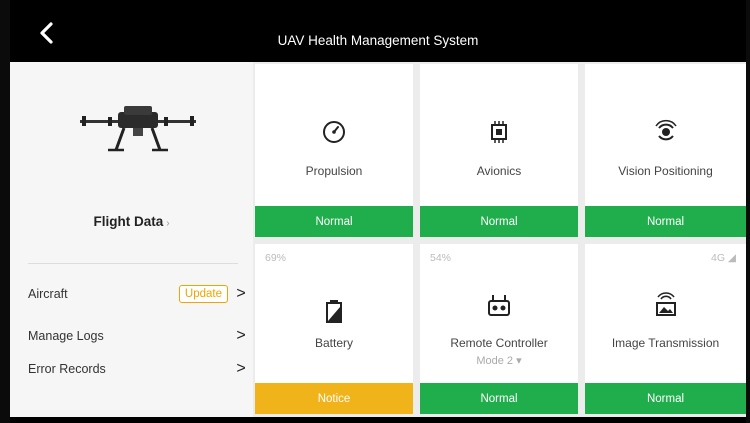  I want to click on card-remote-controller: 54% Remote Controller Mode 2 ▾ Normal, so click(499, 329).